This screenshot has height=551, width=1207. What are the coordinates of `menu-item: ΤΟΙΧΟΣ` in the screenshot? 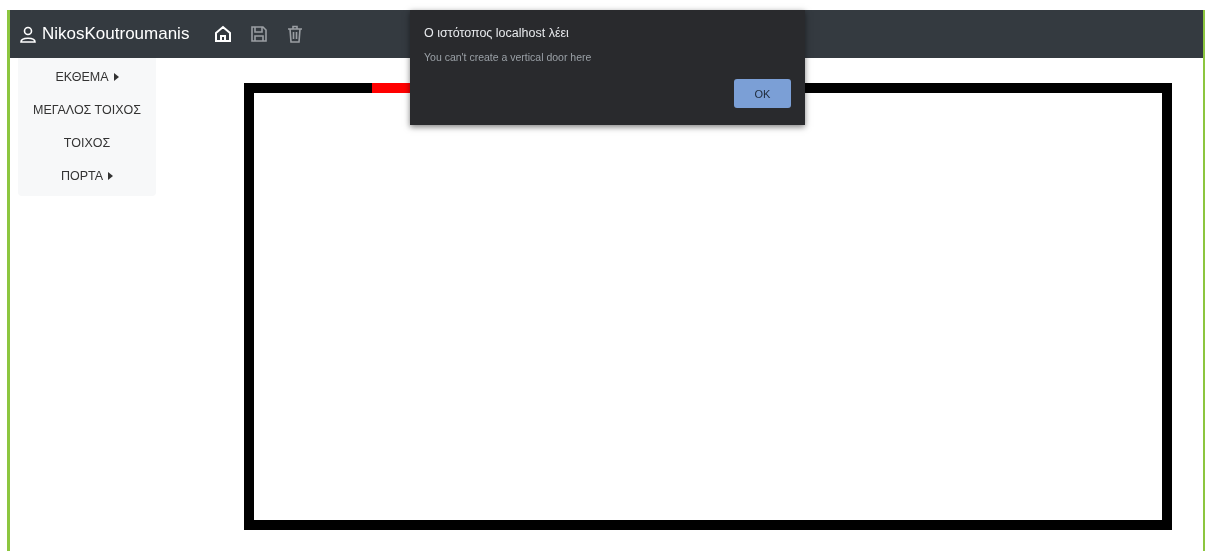 It's located at (87, 142).